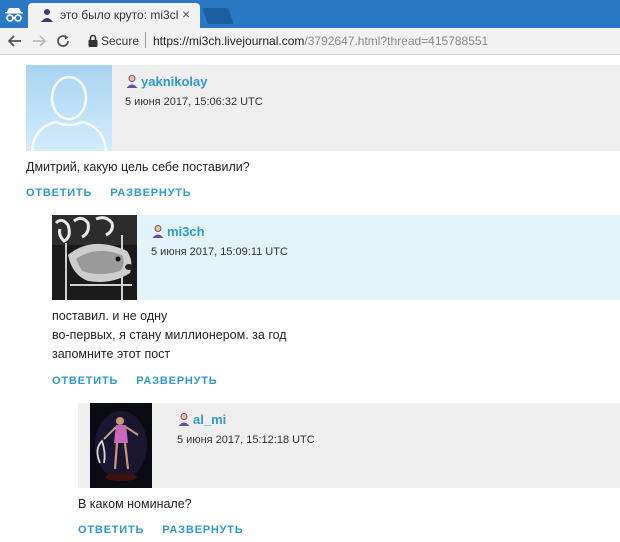 The width and height of the screenshot is (620, 542). I want to click on url-path: /3792647.html?thread=415788551, so click(396, 41).